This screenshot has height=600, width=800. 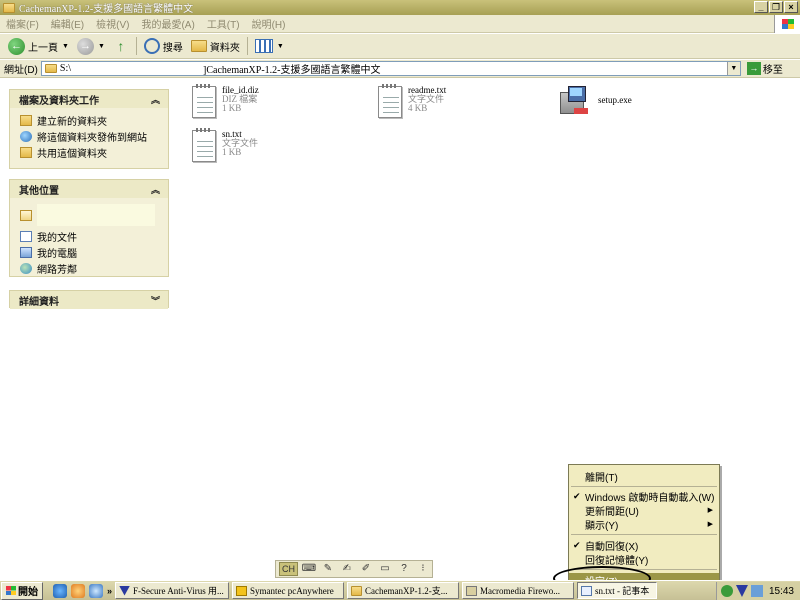 What do you see at coordinates (26, 136) in the screenshot?
I see `publish-web-icon` at bounding box center [26, 136].